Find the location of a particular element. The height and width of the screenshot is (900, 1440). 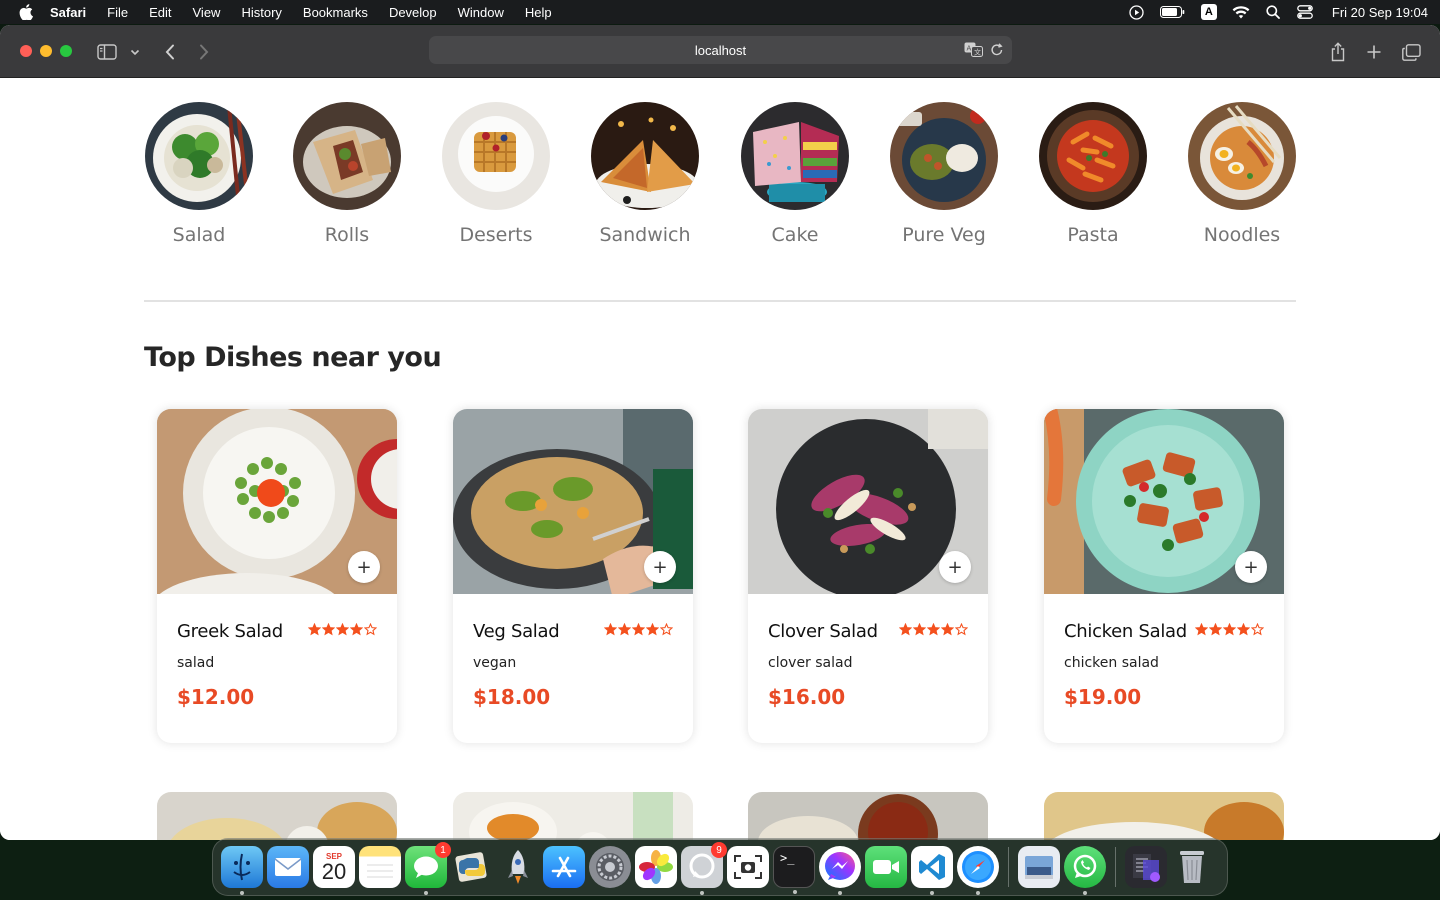

category-deserts: Deserts is located at coordinates (496, 174).